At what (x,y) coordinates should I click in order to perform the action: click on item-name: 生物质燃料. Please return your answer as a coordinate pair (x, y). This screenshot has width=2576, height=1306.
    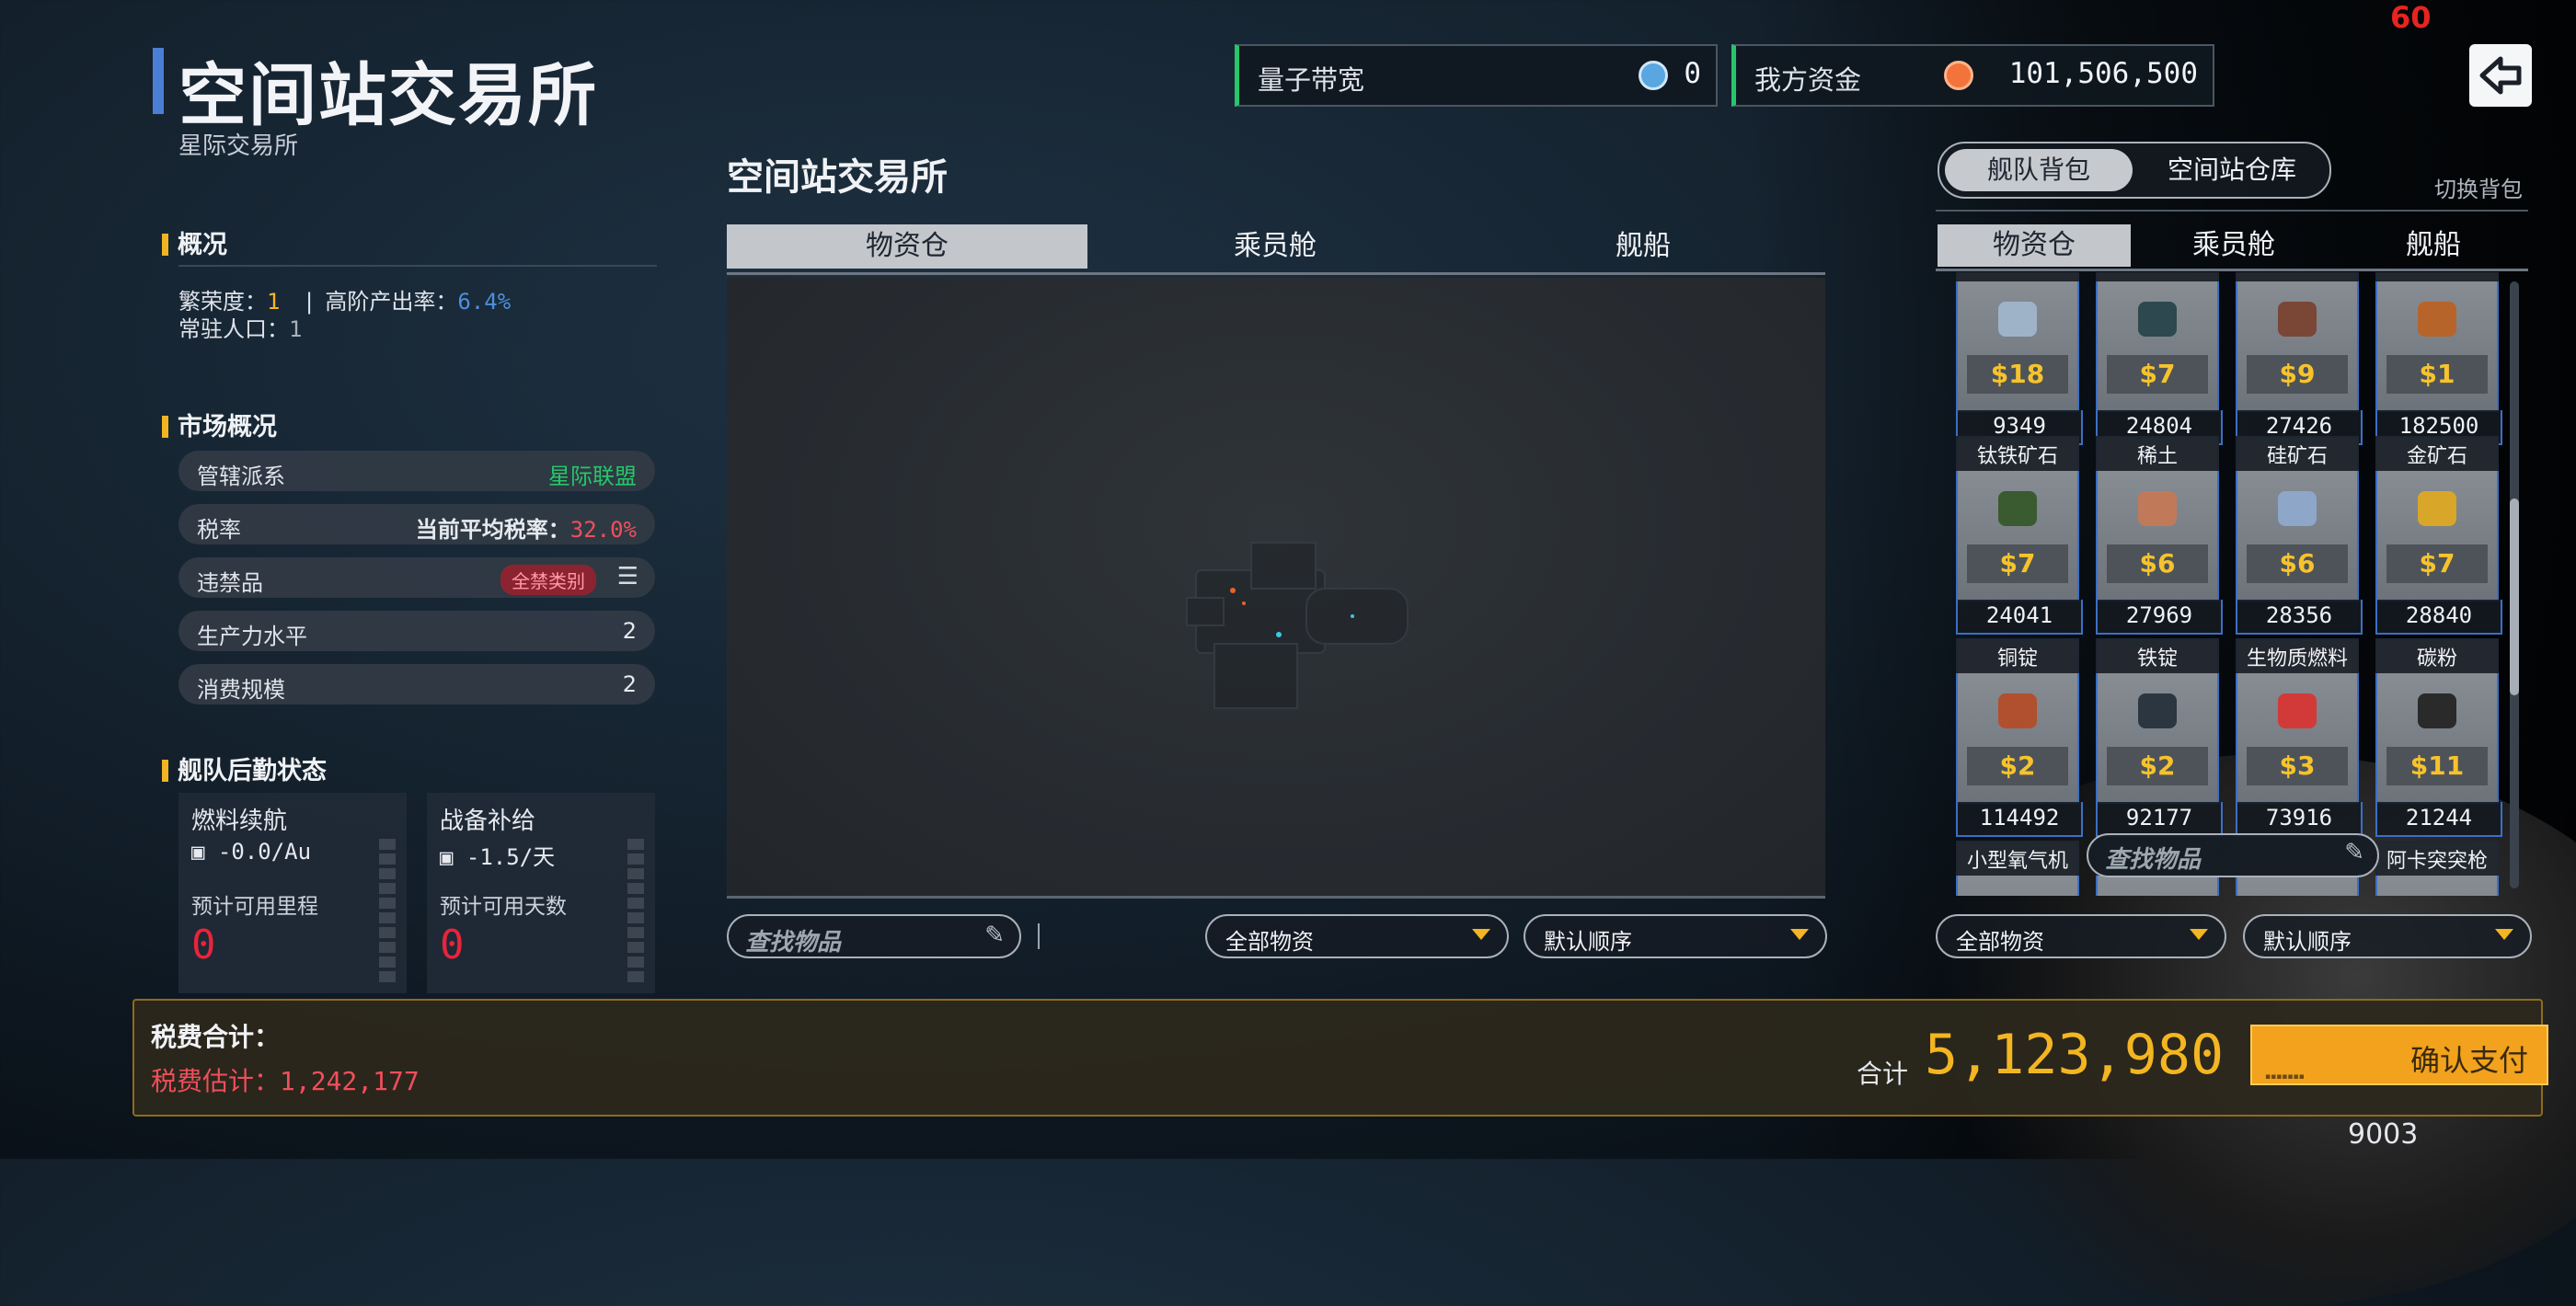
    Looking at the image, I should click on (2297, 658).